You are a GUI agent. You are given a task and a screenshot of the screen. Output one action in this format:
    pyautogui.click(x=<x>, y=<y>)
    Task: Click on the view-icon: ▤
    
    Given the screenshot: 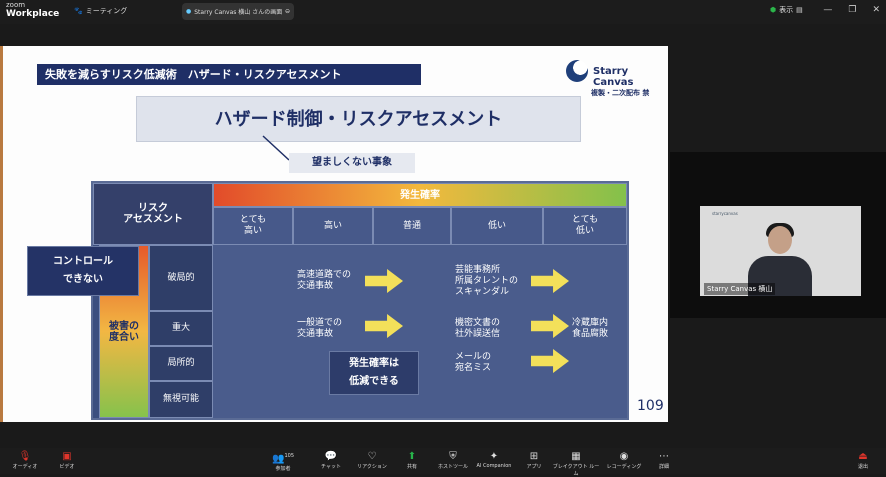 What is the action you would take?
    pyautogui.click(x=799, y=10)
    